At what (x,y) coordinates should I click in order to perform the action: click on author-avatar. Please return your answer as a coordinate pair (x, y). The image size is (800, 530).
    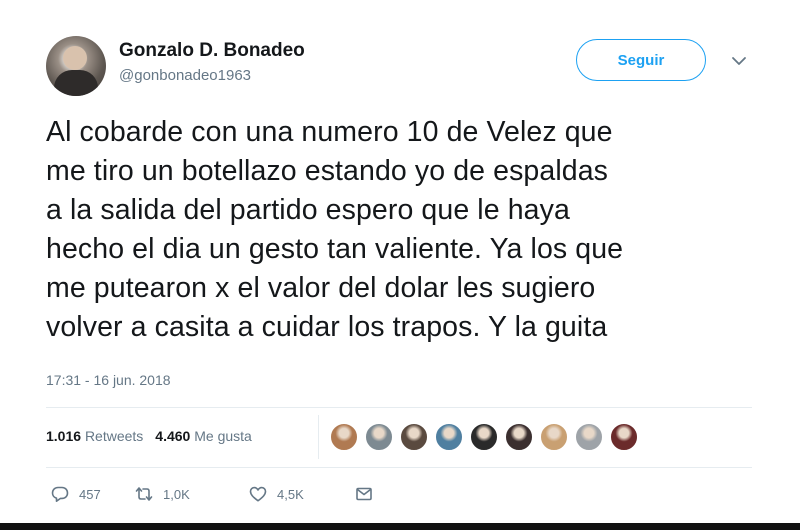
    Looking at the image, I should click on (76, 66).